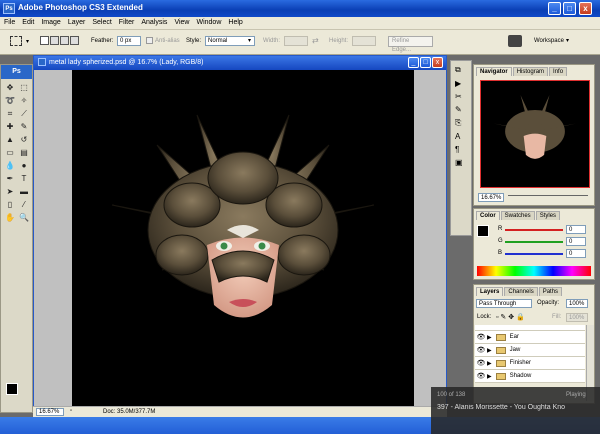  I want to click on tab-channels: Channels, so click(521, 291).